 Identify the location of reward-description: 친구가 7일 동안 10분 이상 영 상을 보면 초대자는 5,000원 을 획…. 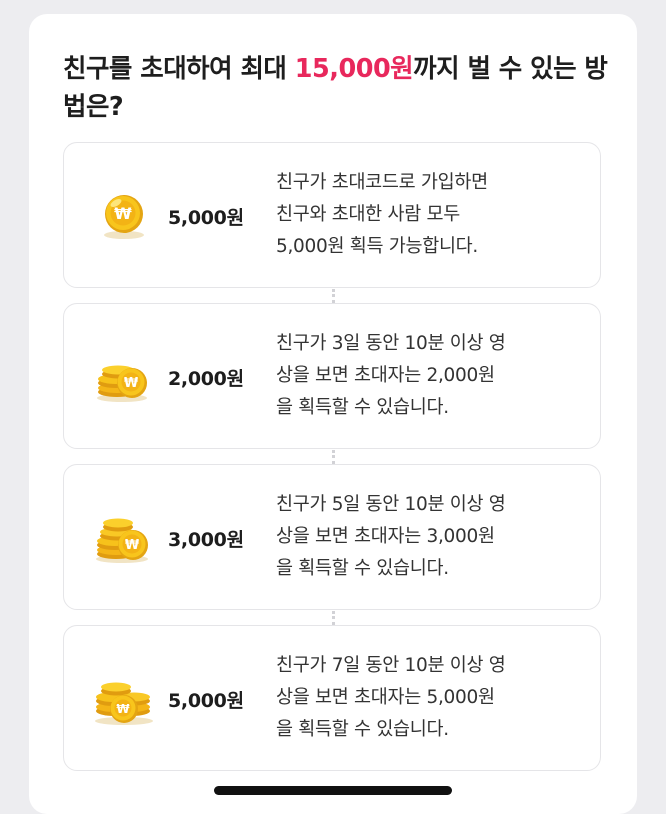
(391, 697).